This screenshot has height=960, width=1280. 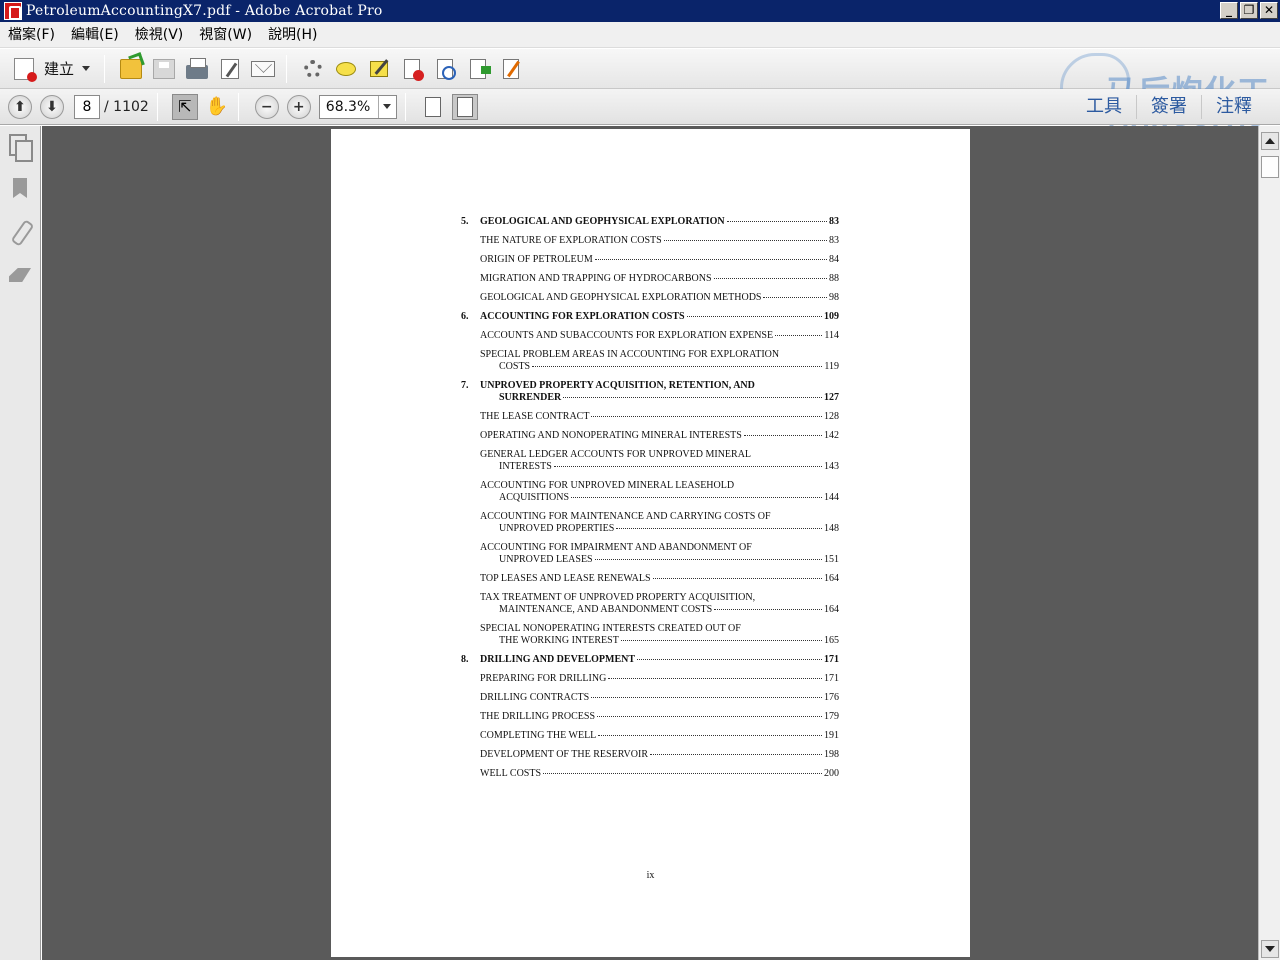 I want to click on zoom-out-button: −, so click(x=266, y=106).